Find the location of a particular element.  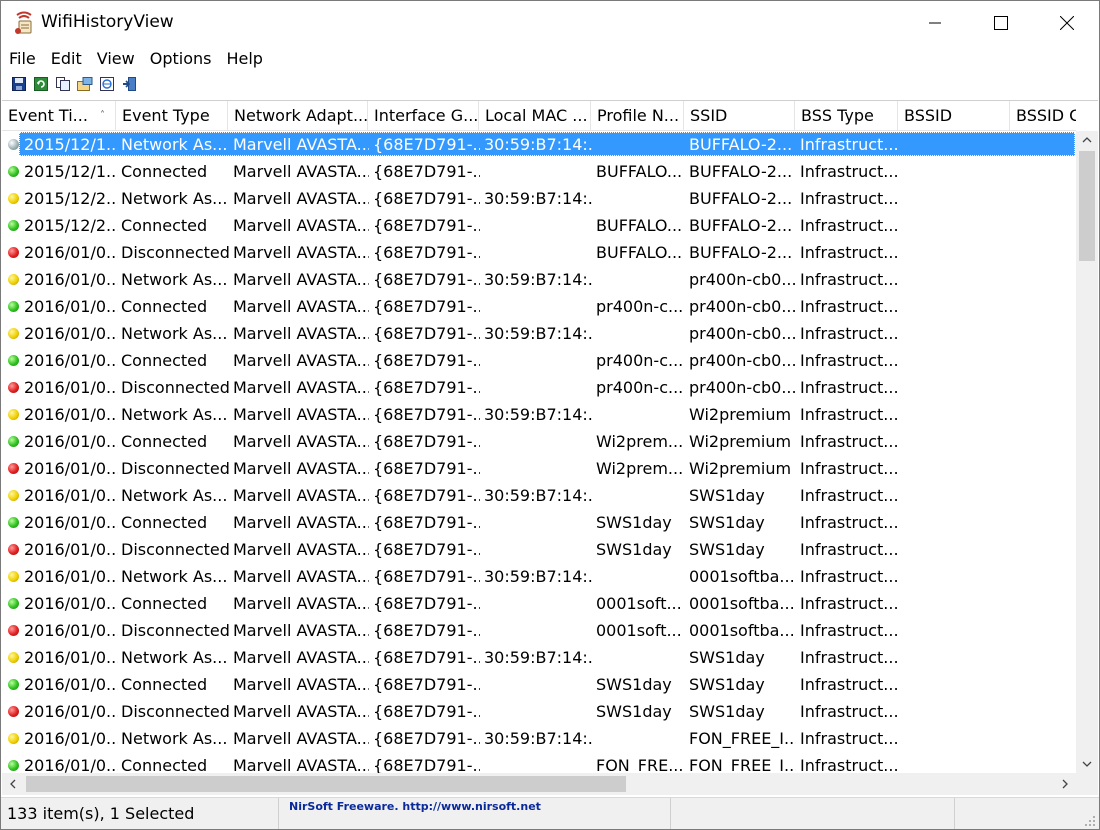

table-cell: Disconnected is located at coordinates (175, 468).